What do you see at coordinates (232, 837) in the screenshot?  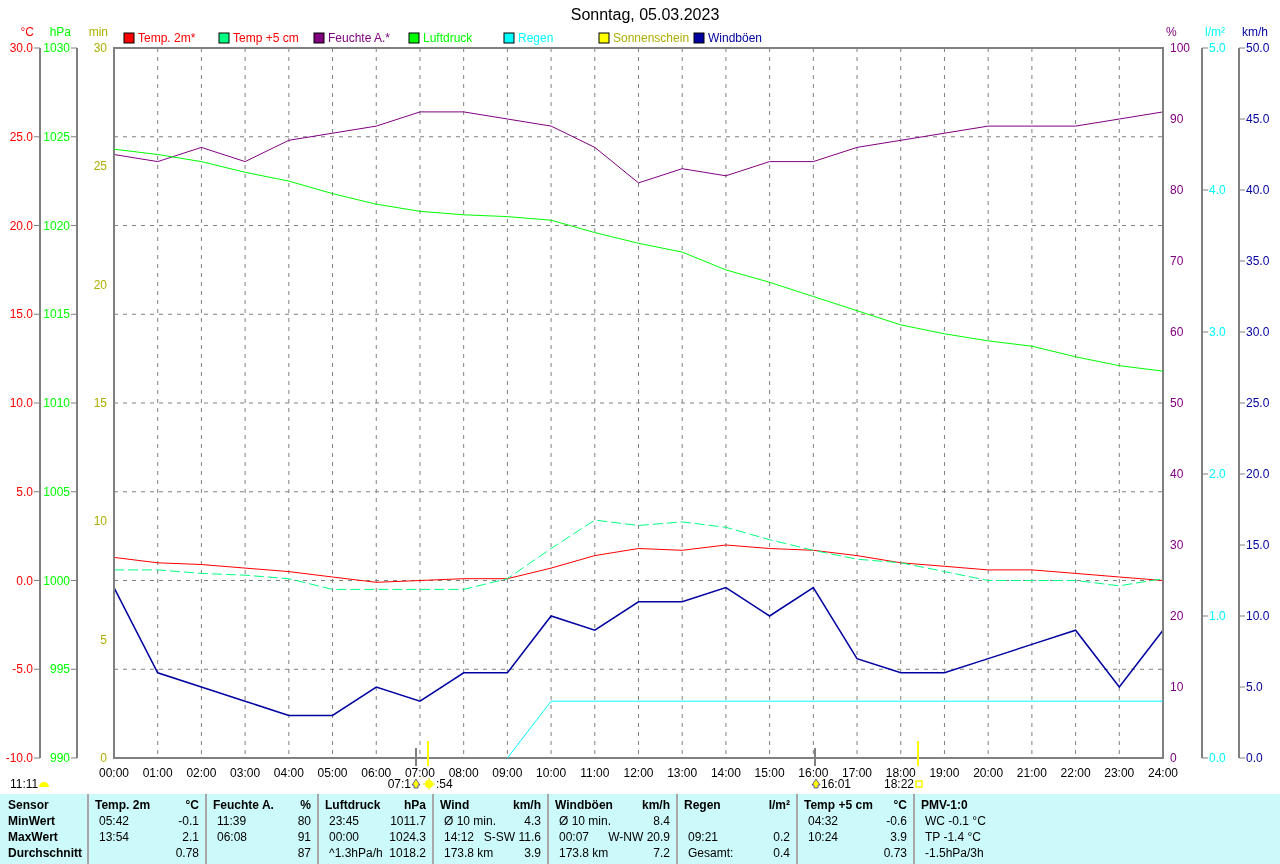 I see `stat-label: 06:08` at bounding box center [232, 837].